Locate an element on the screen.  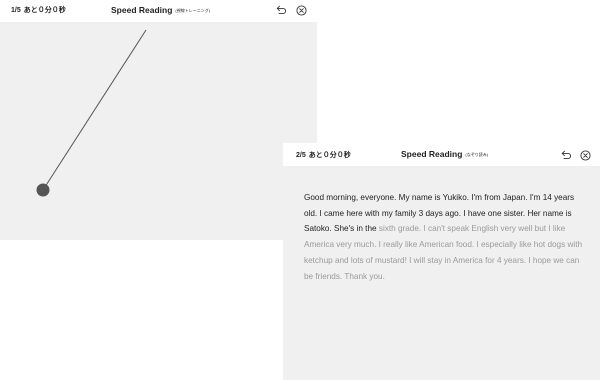
eye-trace-svg is located at coordinates (91, 113).